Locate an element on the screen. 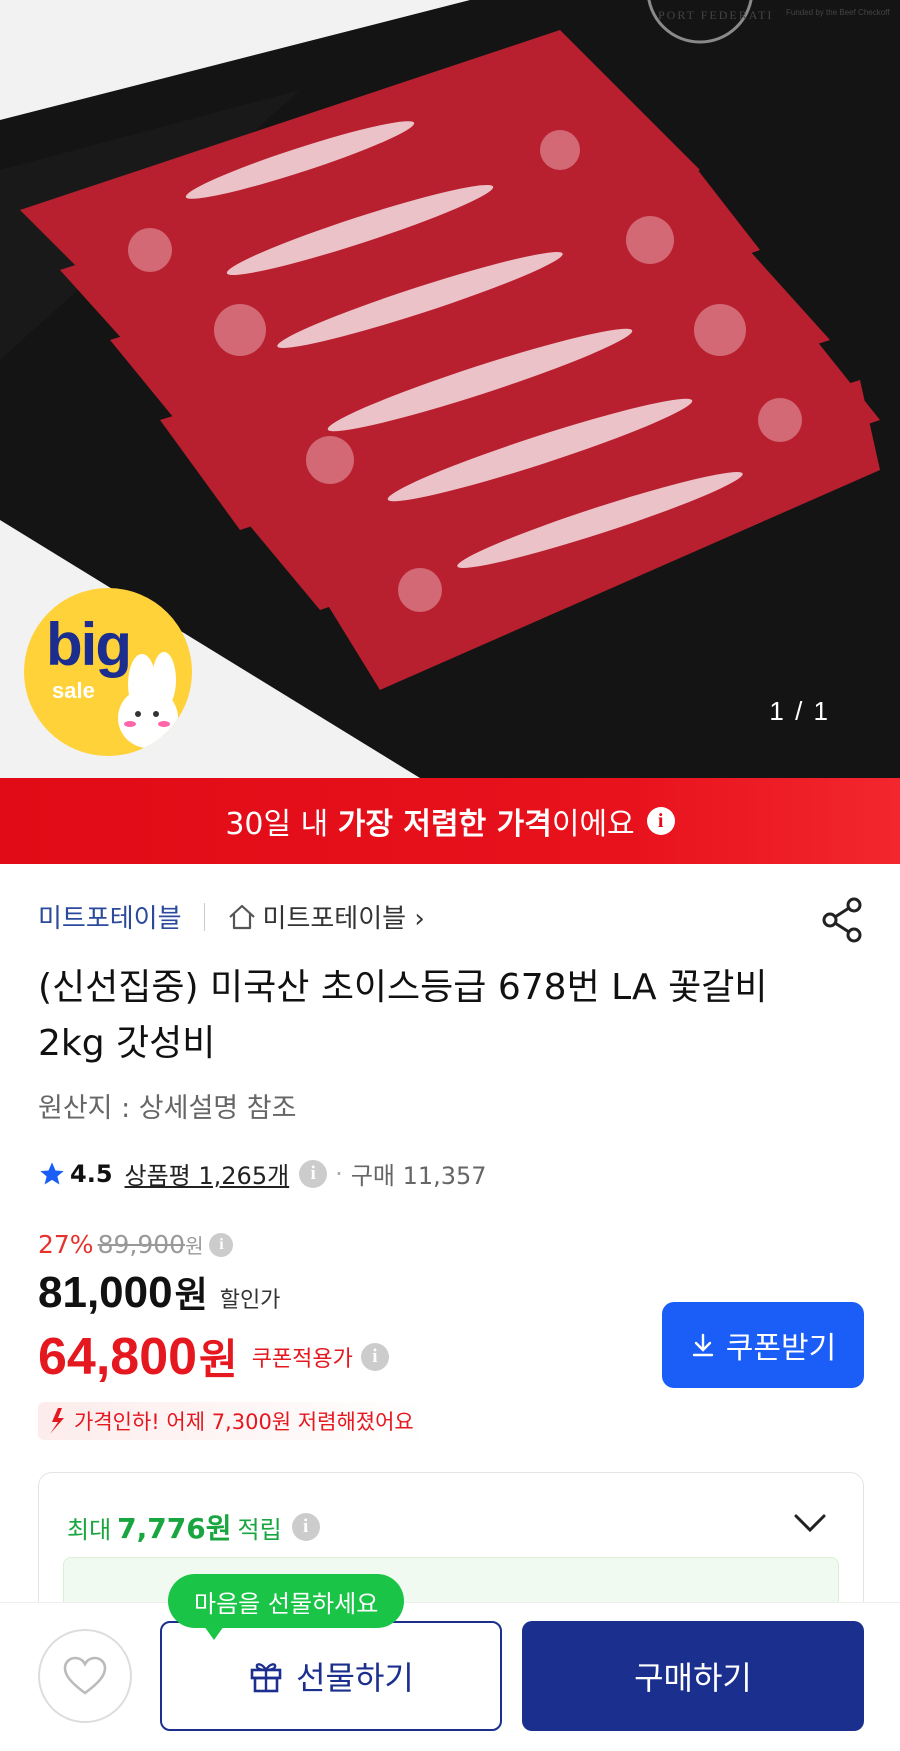  download-icon is located at coordinates (702, 1345).